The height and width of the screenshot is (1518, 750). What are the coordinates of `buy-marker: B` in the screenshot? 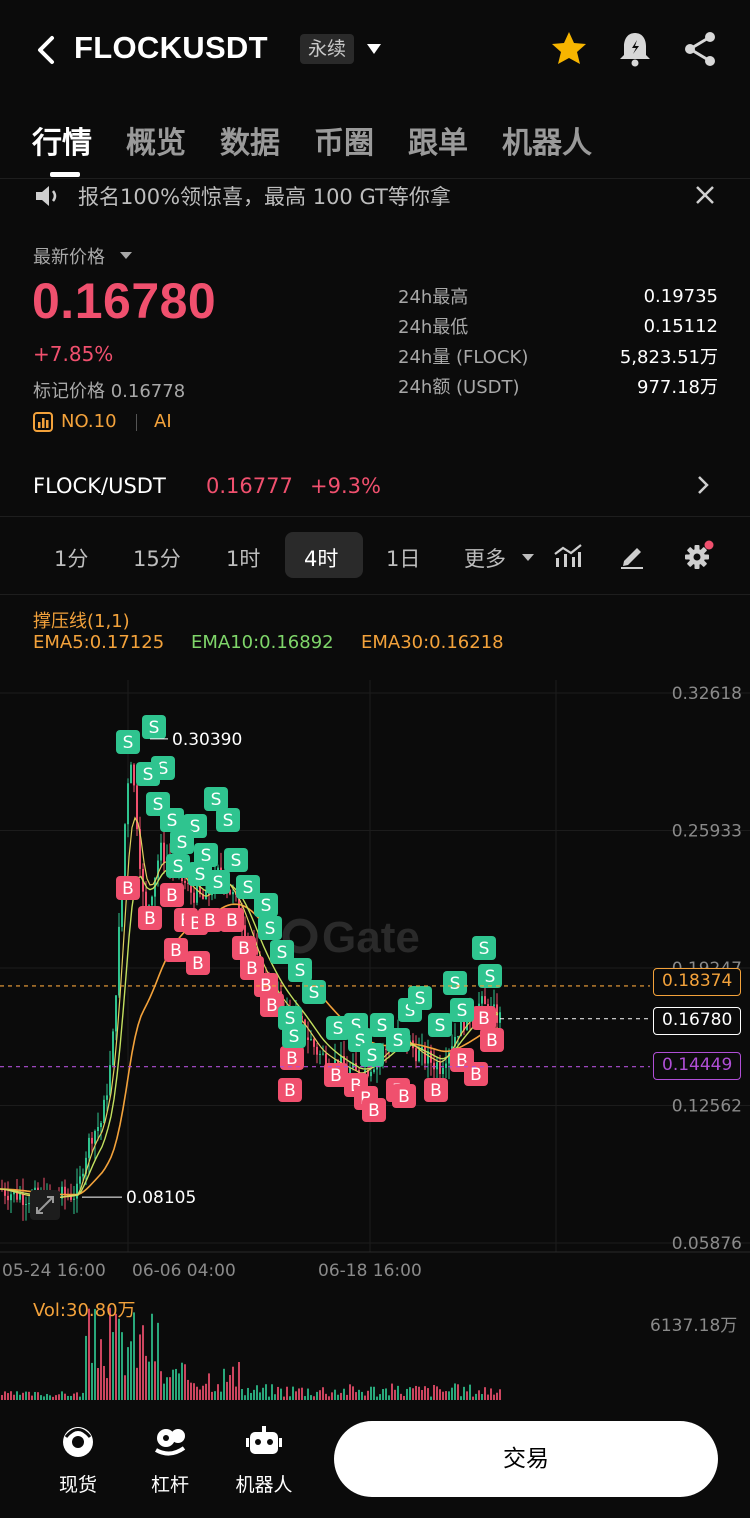 It's located at (374, 1110).